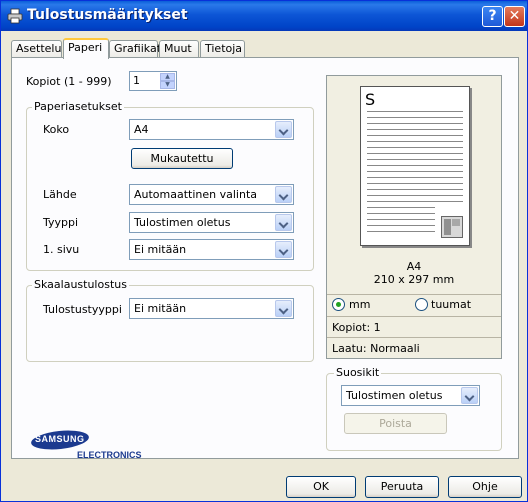  I want to click on tab-asettelu: Asettelu, so click(36, 49).